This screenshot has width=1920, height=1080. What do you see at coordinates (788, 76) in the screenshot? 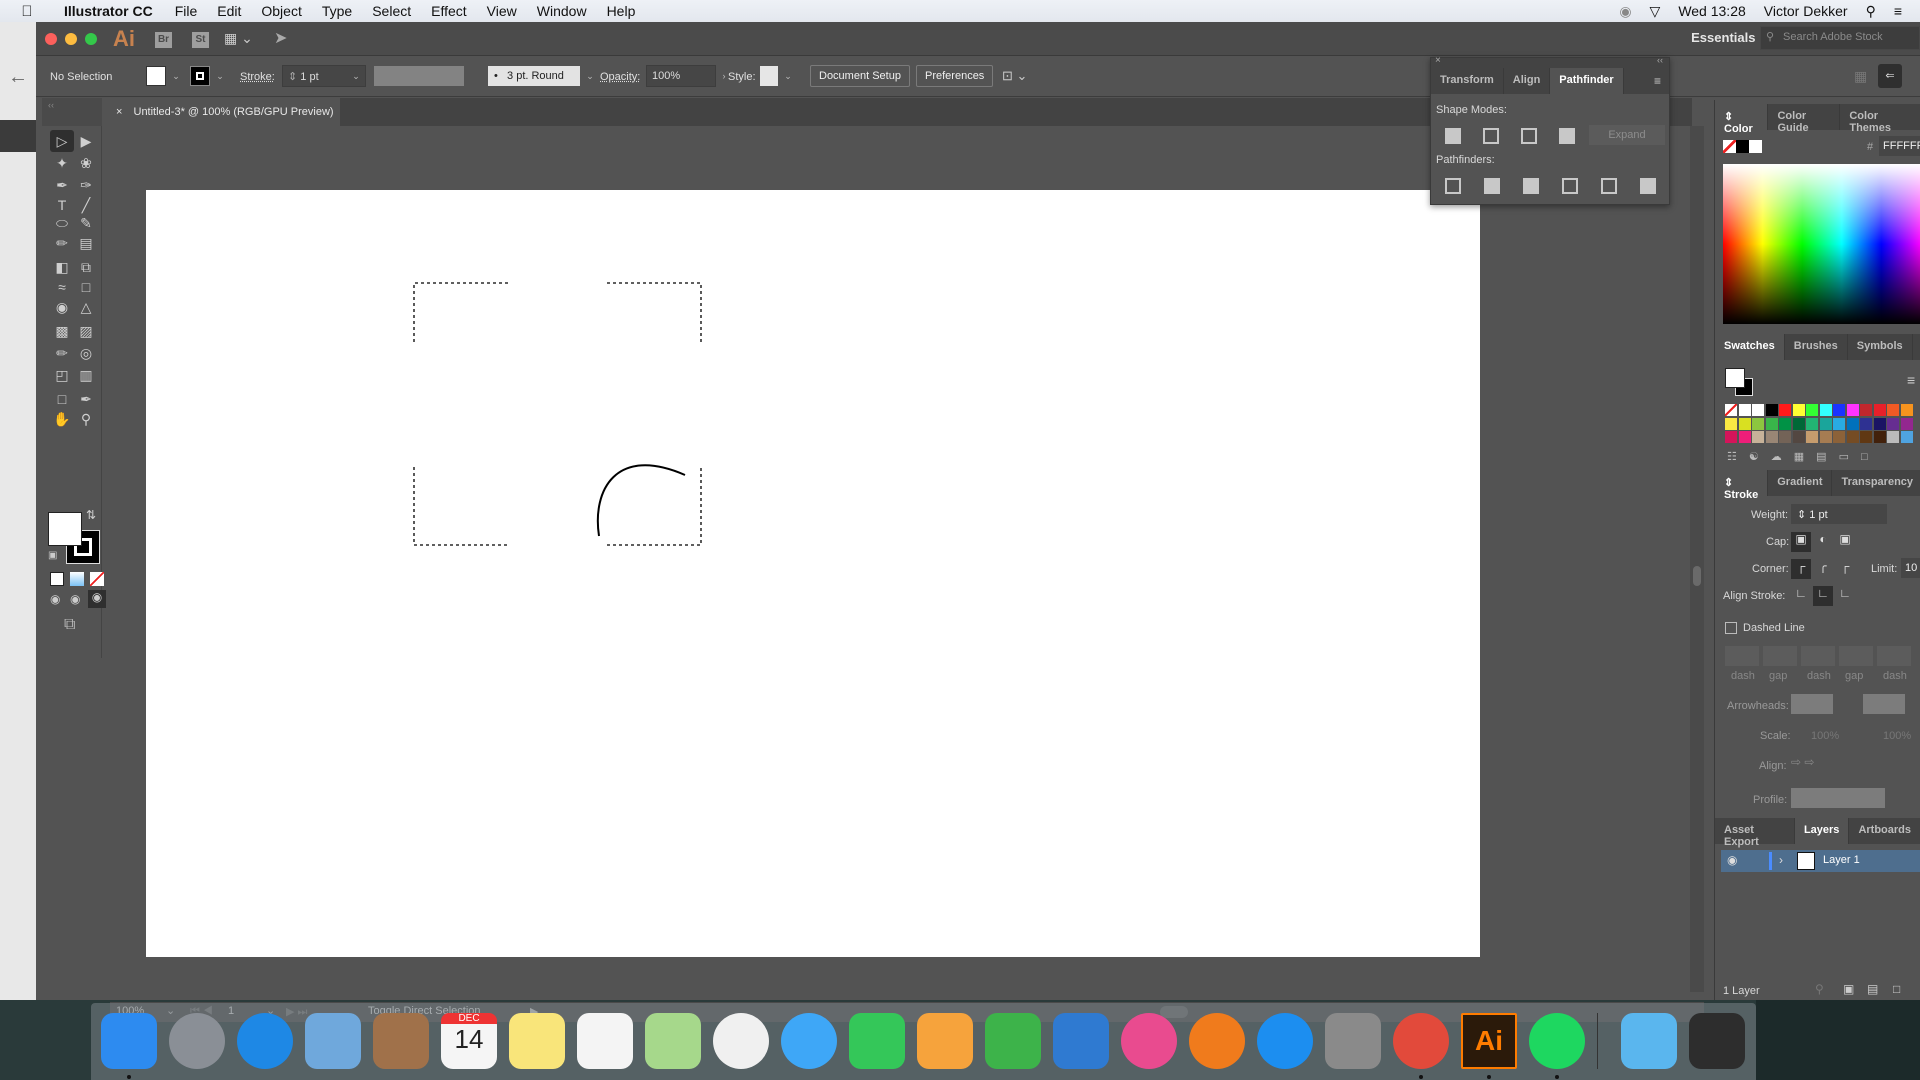
I see `style-chevron-icon: ⌄` at bounding box center [788, 76].